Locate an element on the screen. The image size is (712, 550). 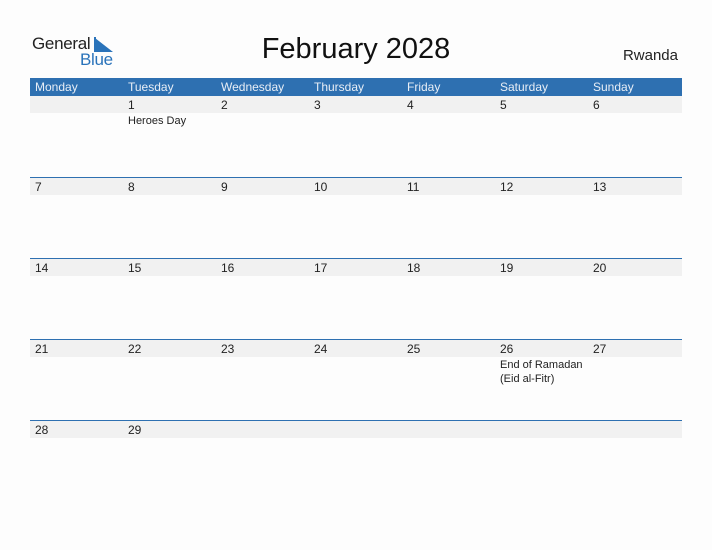
day-cell: 15 is located at coordinates (169, 299).